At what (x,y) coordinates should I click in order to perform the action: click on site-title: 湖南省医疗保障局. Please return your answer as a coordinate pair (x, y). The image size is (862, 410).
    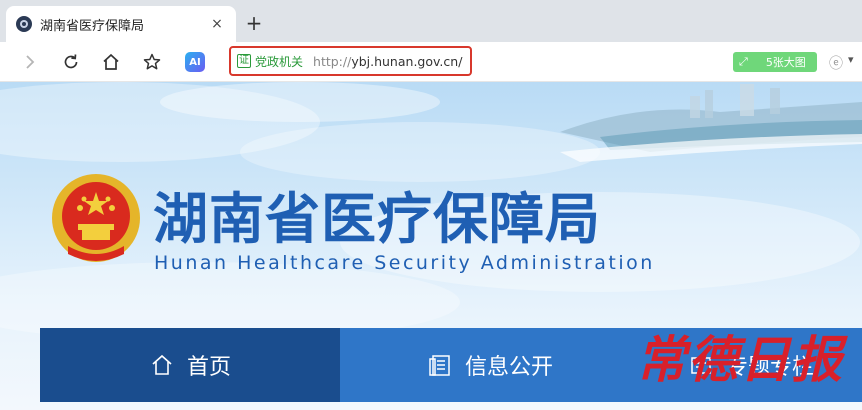
    Looking at the image, I should click on (377, 218).